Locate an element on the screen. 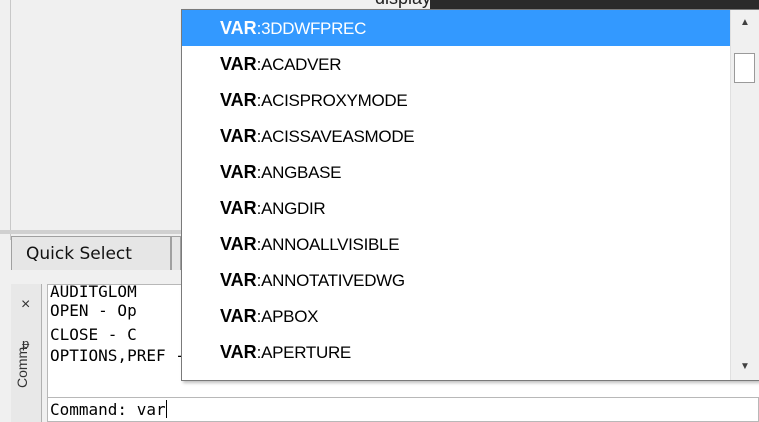  item-name: :ANGBASE is located at coordinates (299, 172).